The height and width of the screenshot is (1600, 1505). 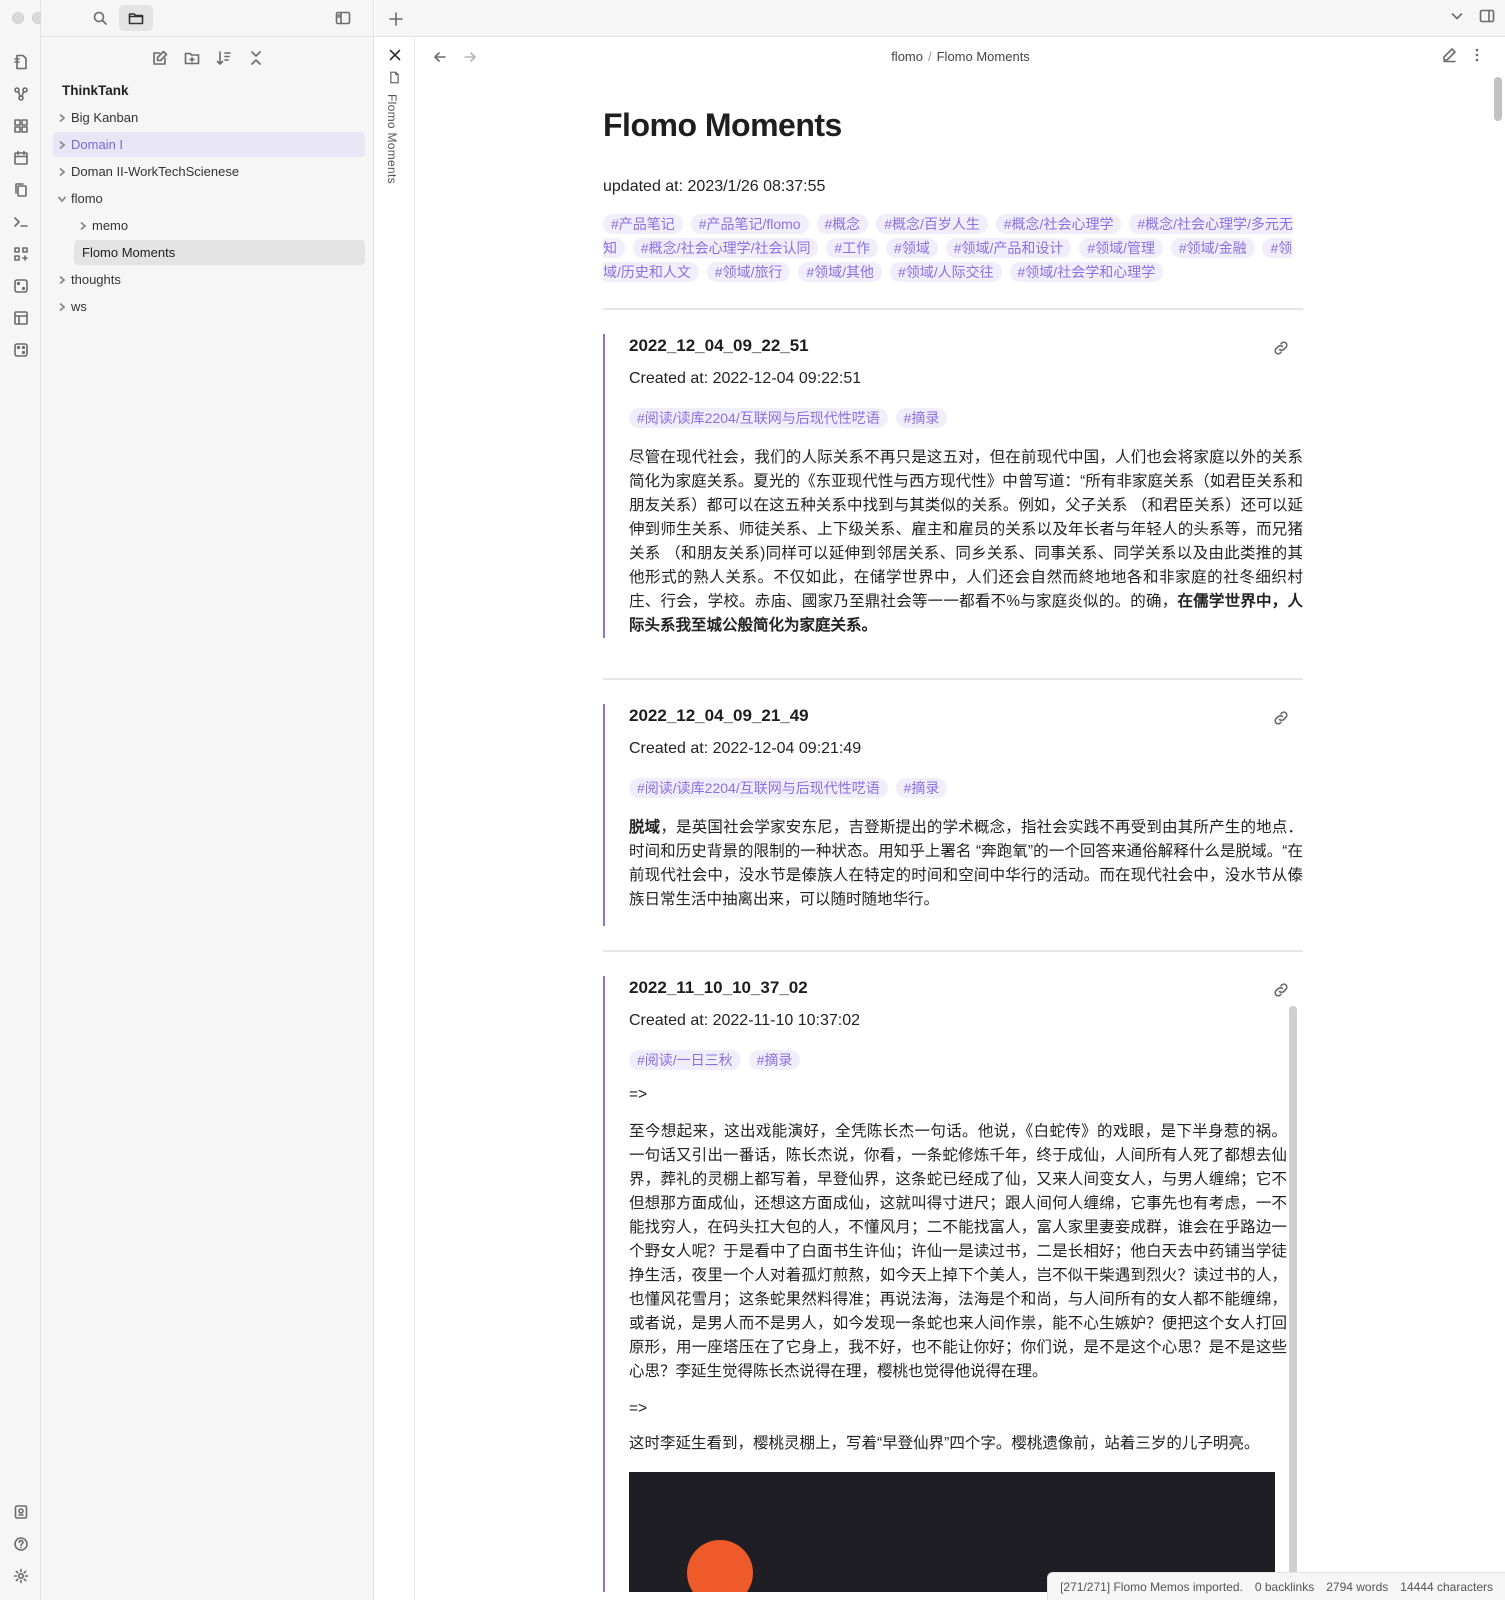 I want to click on more-options-icon, so click(x=1477, y=57).